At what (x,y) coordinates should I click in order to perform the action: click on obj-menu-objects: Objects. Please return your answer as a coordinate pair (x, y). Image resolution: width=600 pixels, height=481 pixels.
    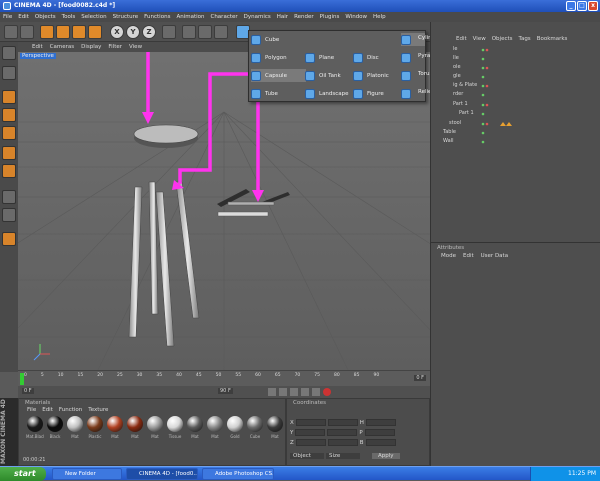
    Looking at the image, I should click on (502, 39).